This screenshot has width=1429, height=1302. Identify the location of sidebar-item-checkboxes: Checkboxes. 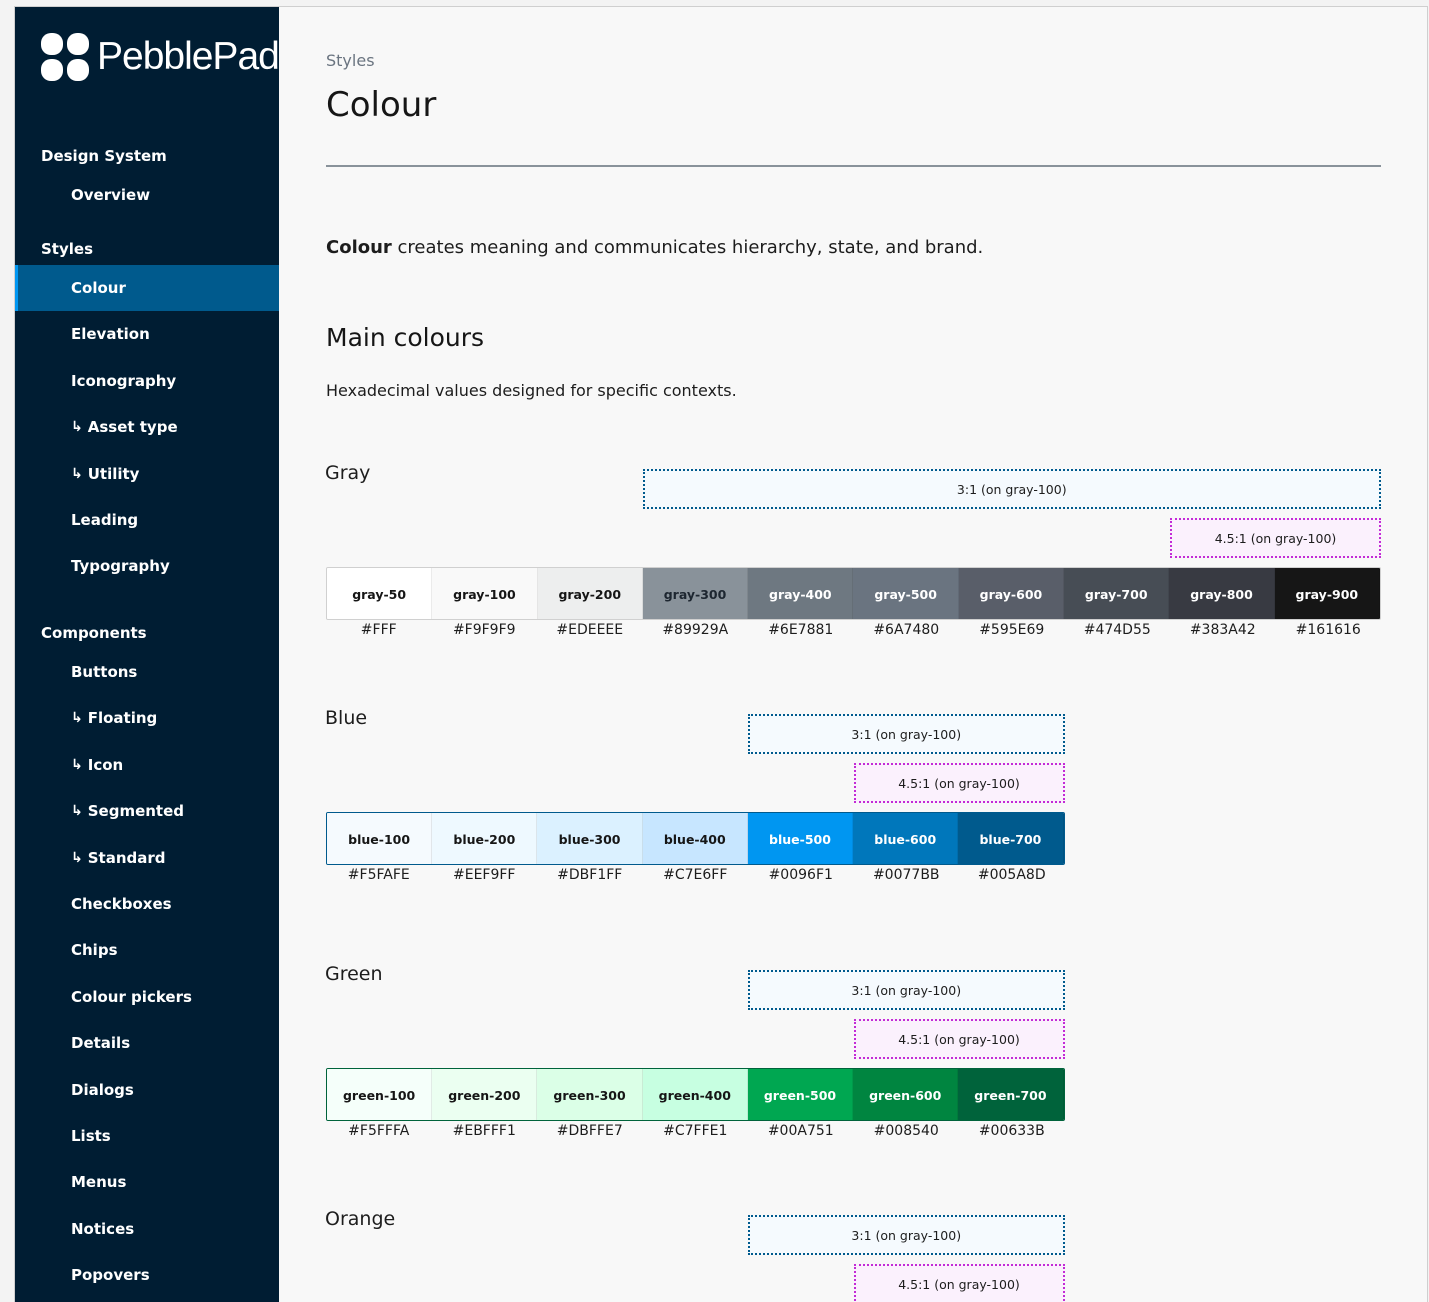
(147, 904).